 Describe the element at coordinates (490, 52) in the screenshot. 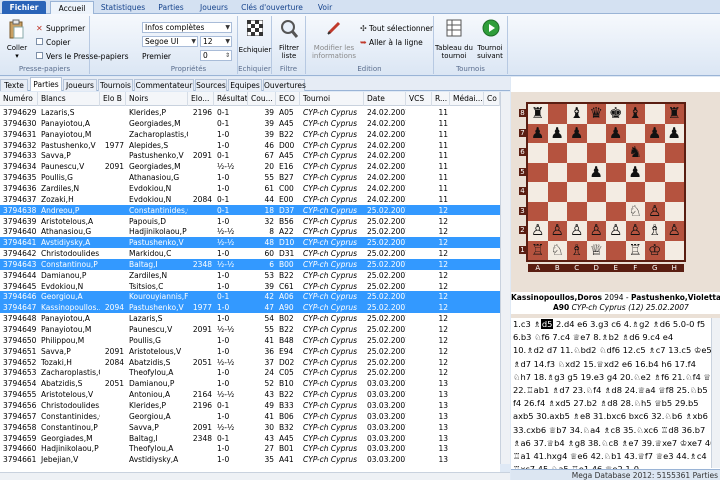

I see `next-tournament-button: Tournoi suivant` at that location.